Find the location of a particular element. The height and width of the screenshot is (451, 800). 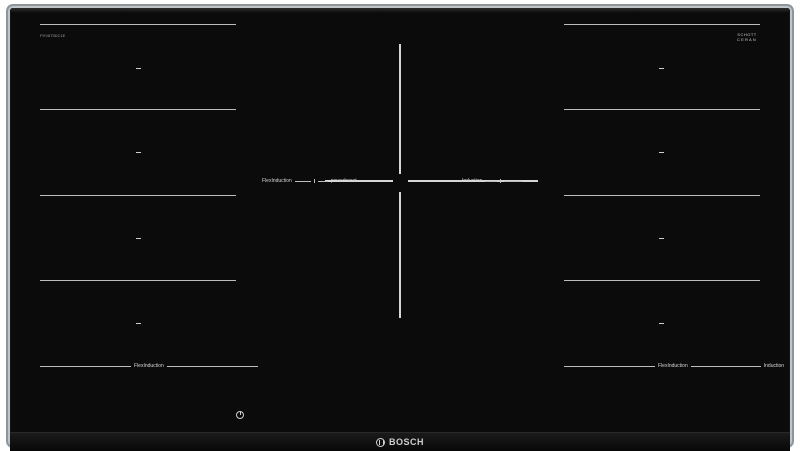

bosch-logo-icon is located at coordinates (380, 442).